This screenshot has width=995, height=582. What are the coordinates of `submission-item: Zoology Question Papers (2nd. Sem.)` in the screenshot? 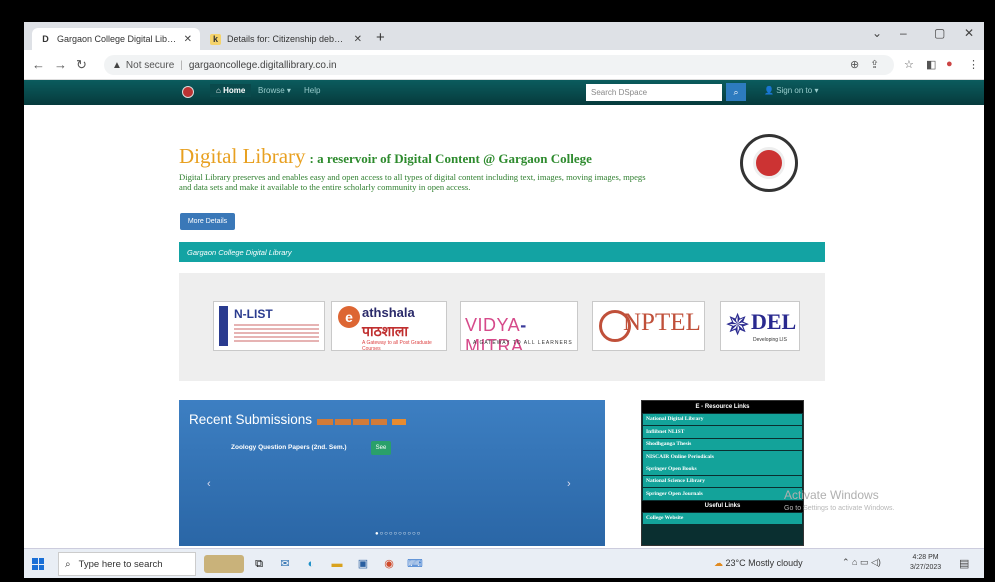 It's located at (289, 447).